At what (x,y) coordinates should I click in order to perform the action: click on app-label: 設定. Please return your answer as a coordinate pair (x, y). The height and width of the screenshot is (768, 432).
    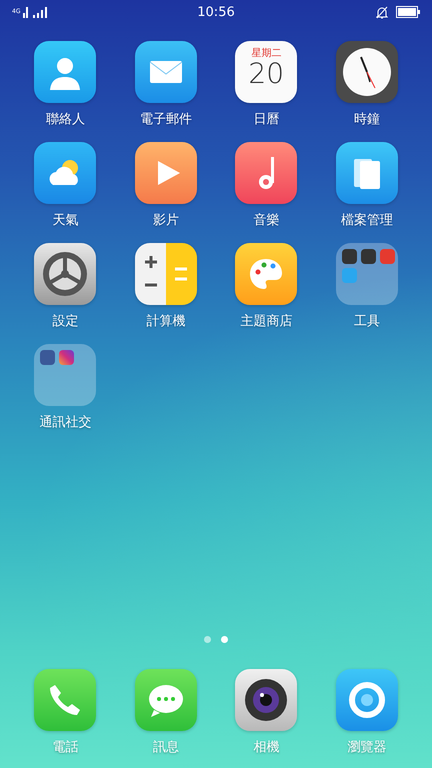
    Looking at the image, I should click on (65, 321).